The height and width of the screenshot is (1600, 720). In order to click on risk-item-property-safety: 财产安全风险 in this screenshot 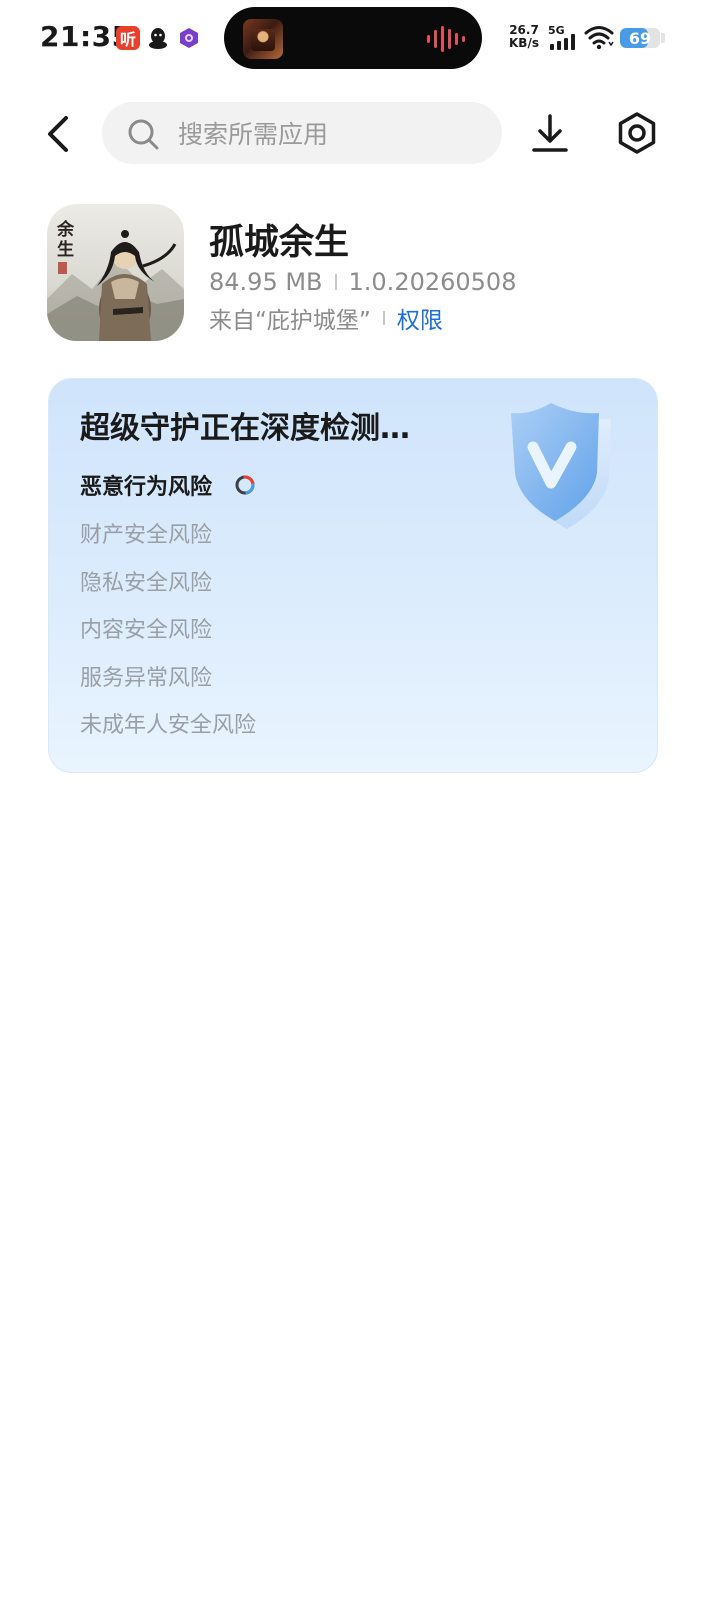, I will do `click(146, 535)`.